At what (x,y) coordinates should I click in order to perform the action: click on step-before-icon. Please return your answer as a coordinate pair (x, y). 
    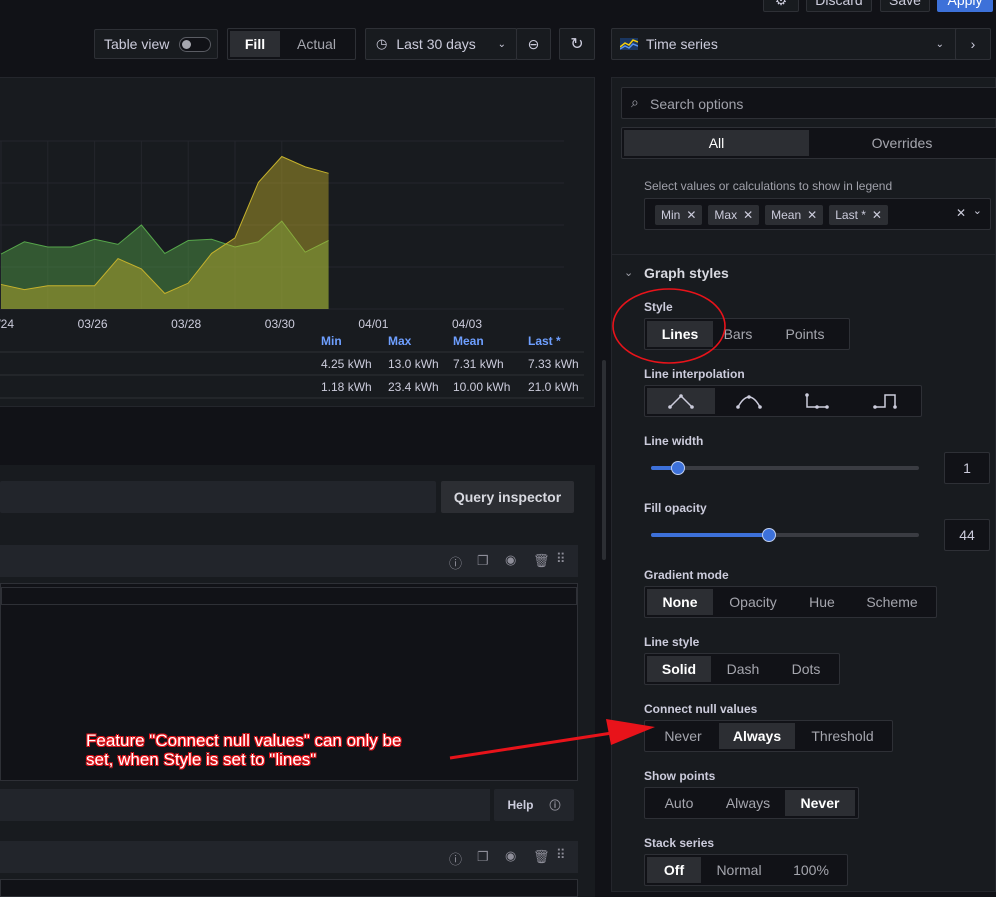
    Looking at the image, I should click on (817, 401).